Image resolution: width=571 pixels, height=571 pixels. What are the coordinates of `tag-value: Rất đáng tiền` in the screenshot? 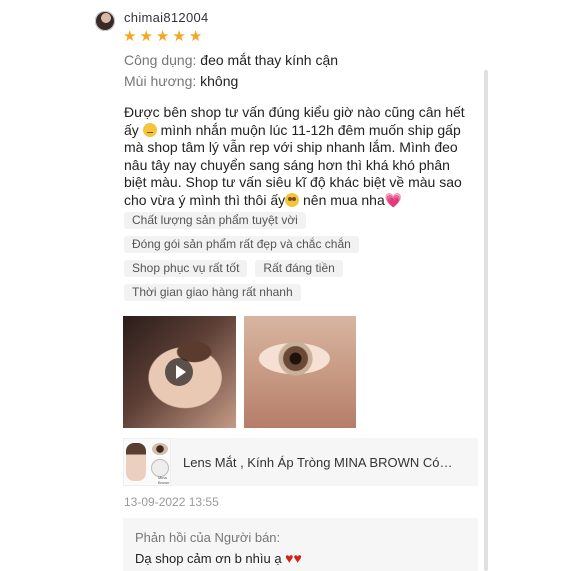 It's located at (299, 268).